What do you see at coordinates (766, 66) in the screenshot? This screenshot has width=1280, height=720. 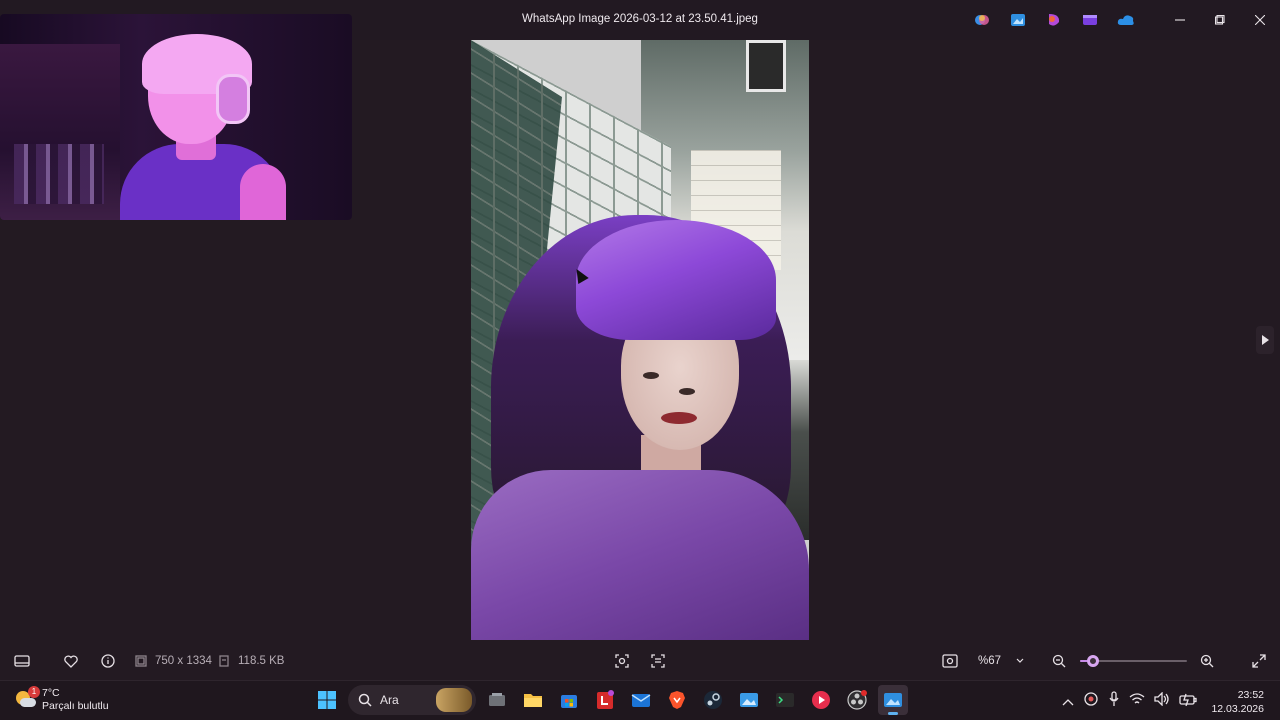 I see `station-sign` at bounding box center [766, 66].